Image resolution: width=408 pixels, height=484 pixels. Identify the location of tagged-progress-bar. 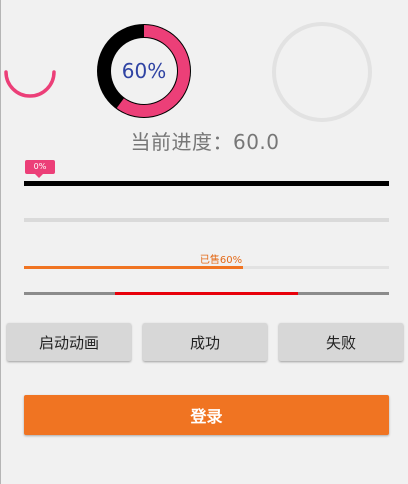
(206, 183).